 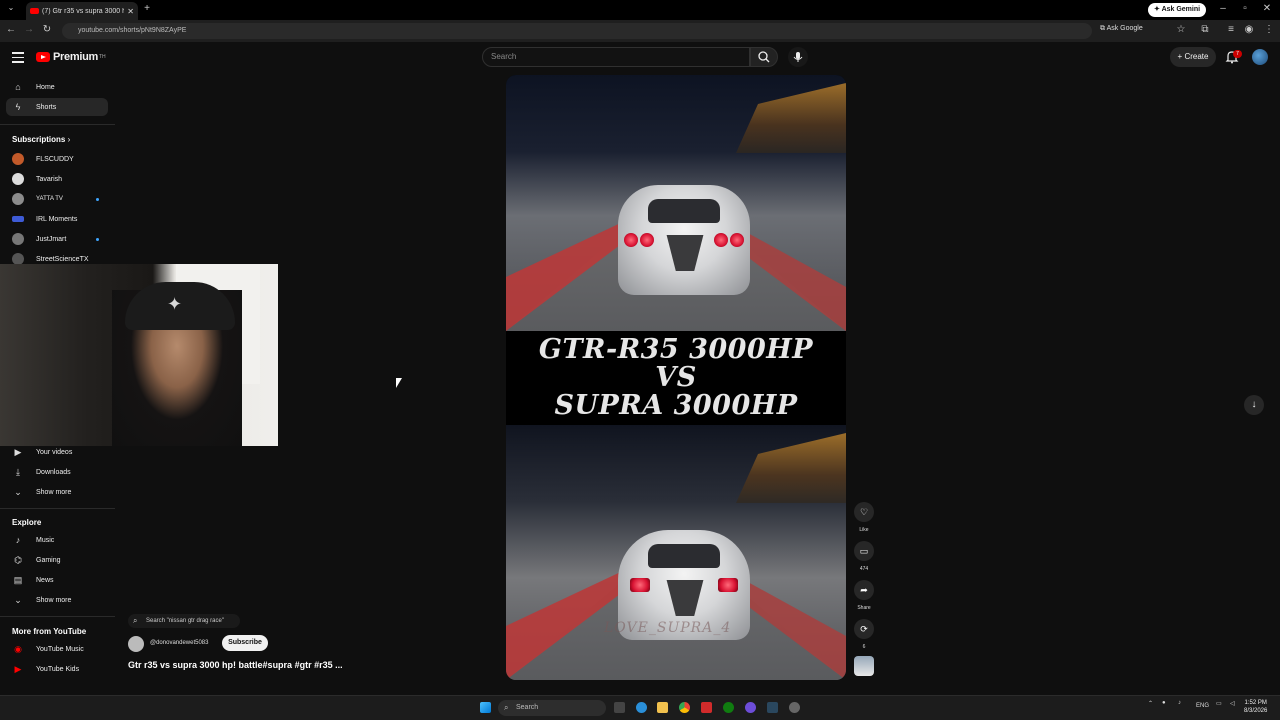 I want to click on mouse-cursor-icon, so click(x=399, y=383).